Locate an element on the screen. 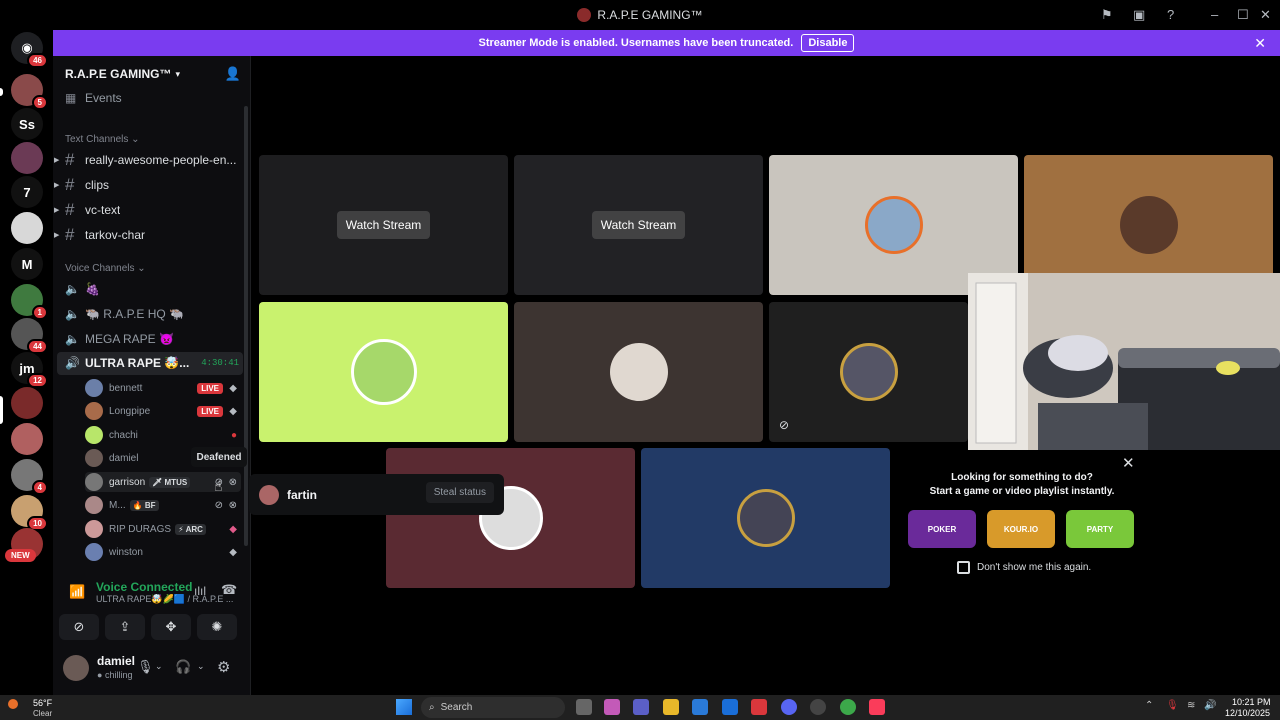 The width and height of the screenshot is (1280, 720). weather-icon is located at coordinates (13, 704).